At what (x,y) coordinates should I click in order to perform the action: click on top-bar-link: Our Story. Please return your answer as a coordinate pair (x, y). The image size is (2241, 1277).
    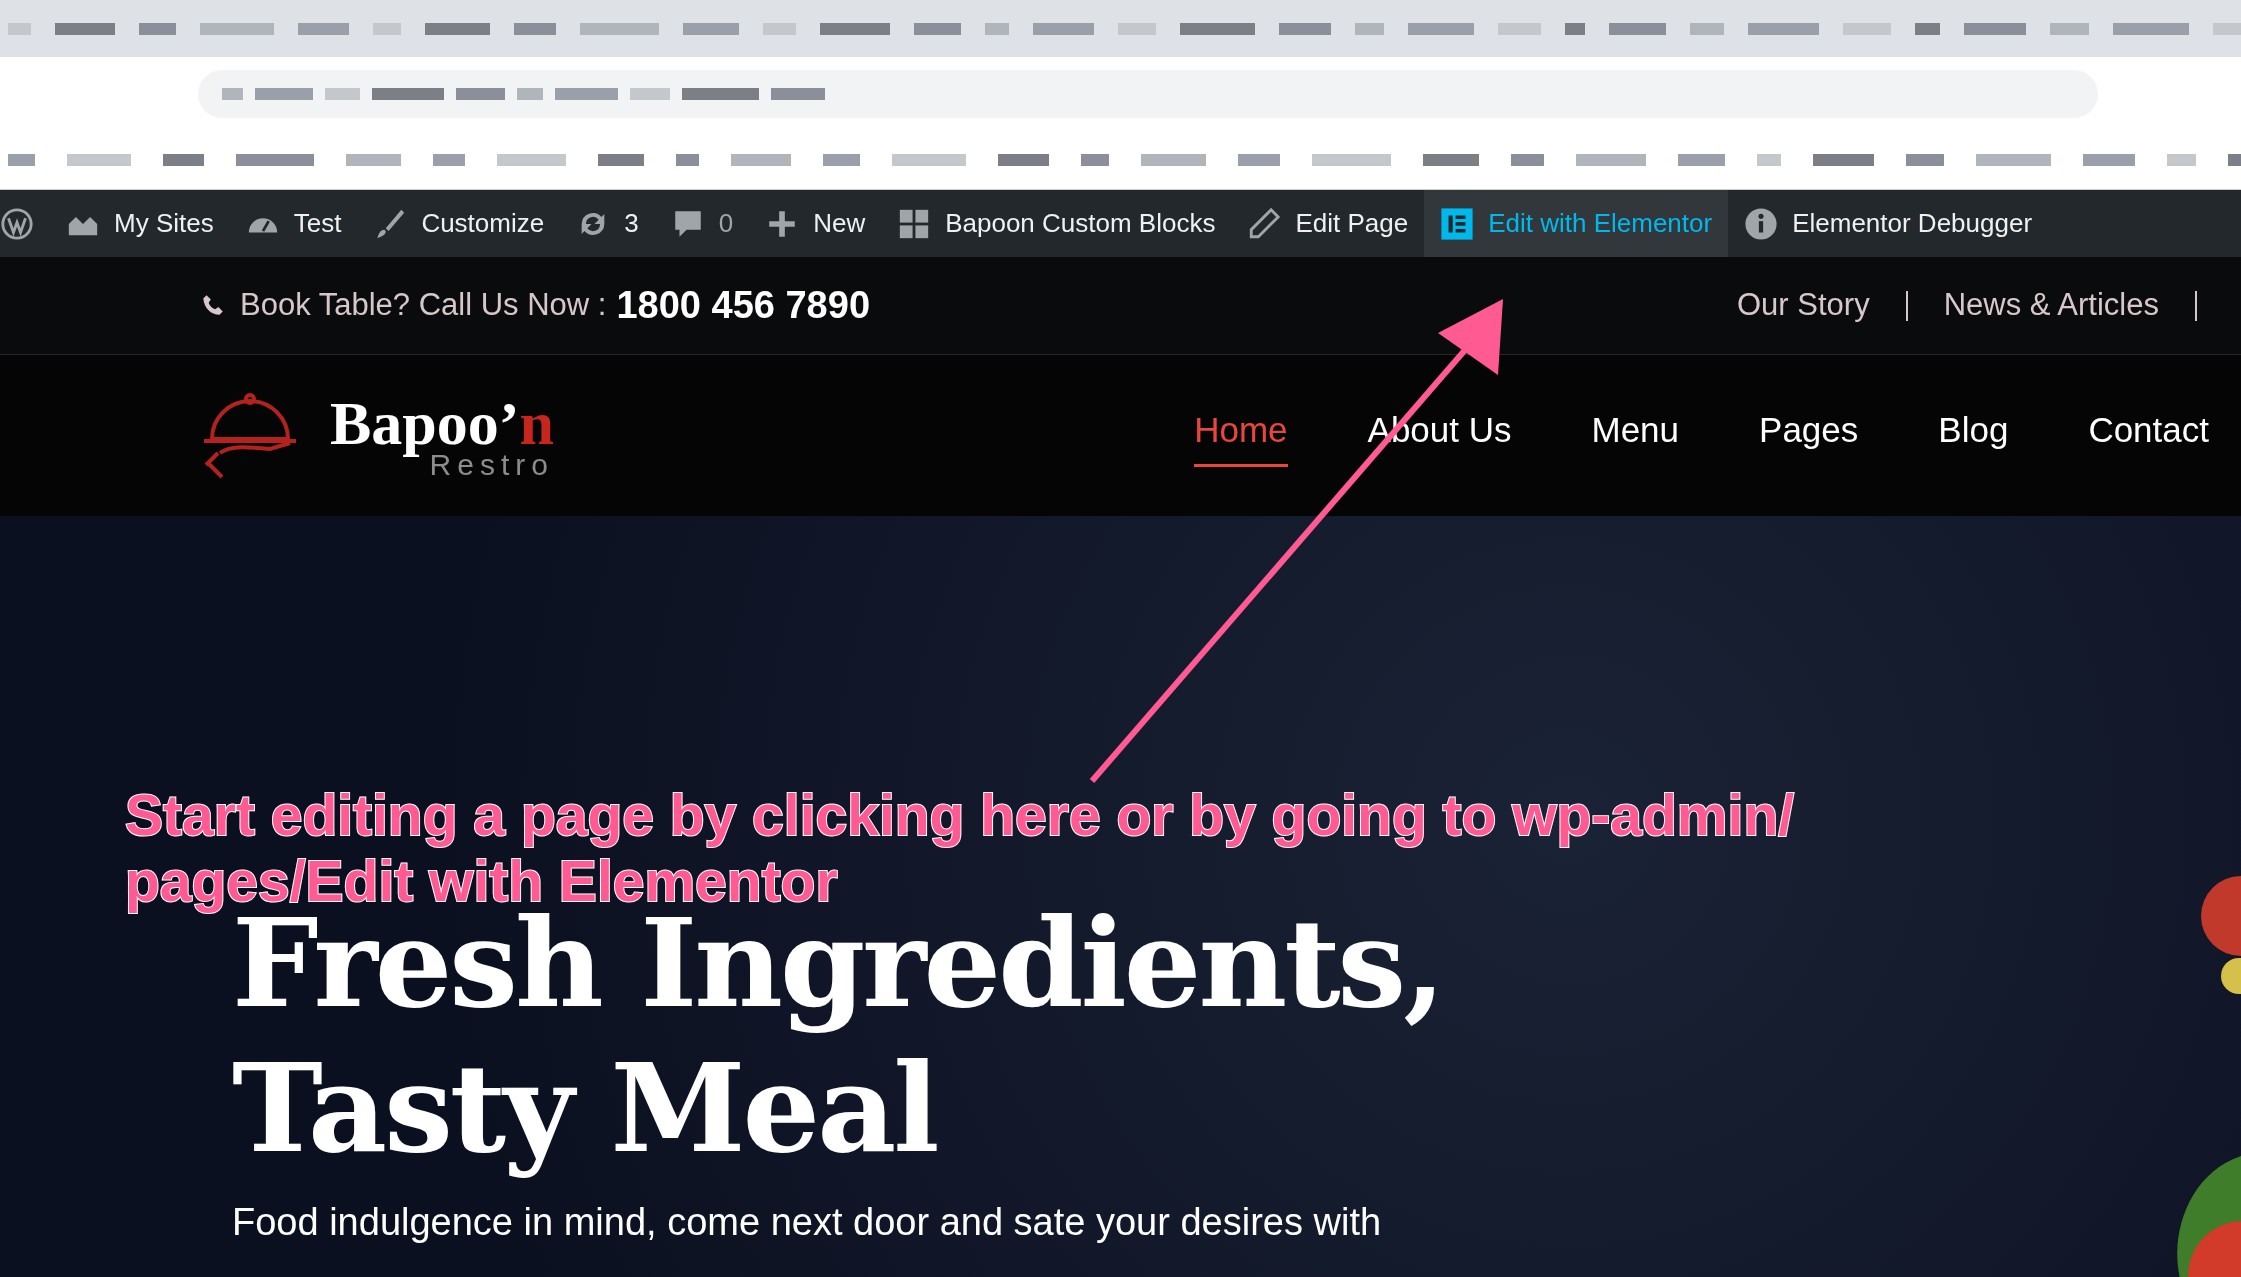
    Looking at the image, I should click on (1803, 305).